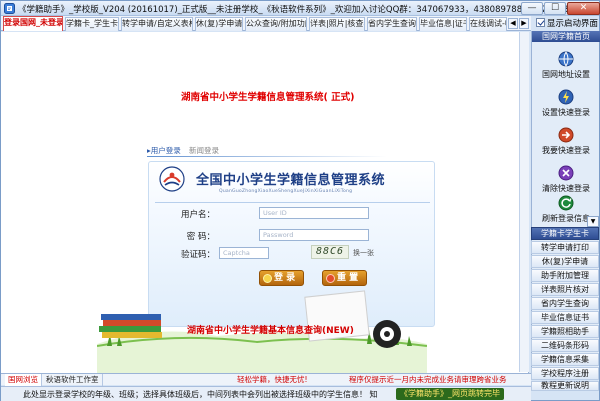 Image resolution: width=600 pixels, height=401 pixels. I want to click on crumb-news-login: 新闻登录, so click(204, 150).